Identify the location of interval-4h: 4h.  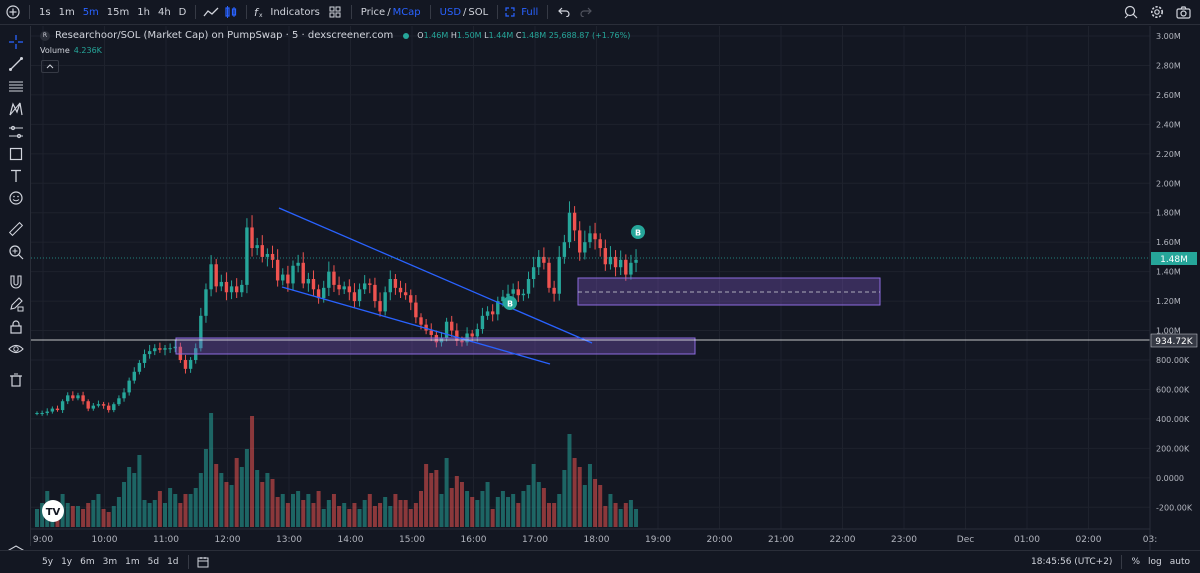
(164, 12).